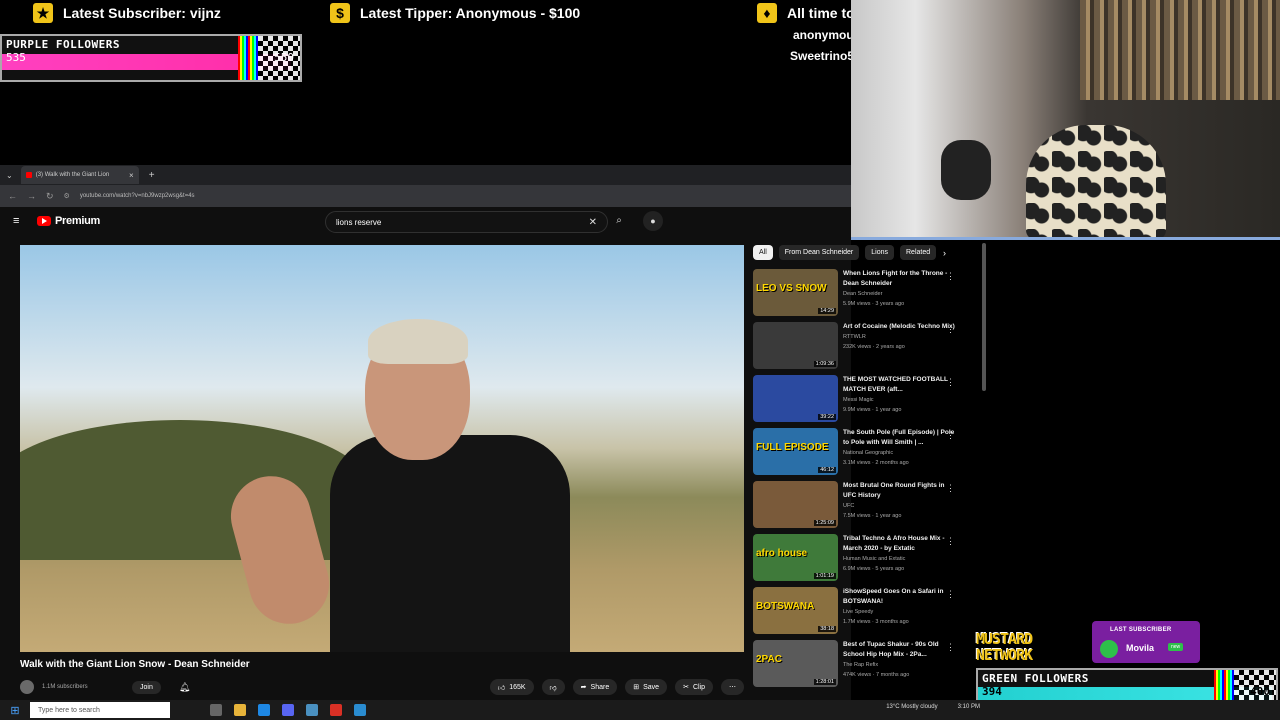 This screenshot has width=1280, height=720. What do you see at coordinates (795, 610) in the screenshot?
I see `video-thumbnail: BOTSWANA 38:18` at bounding box center [795, 610].